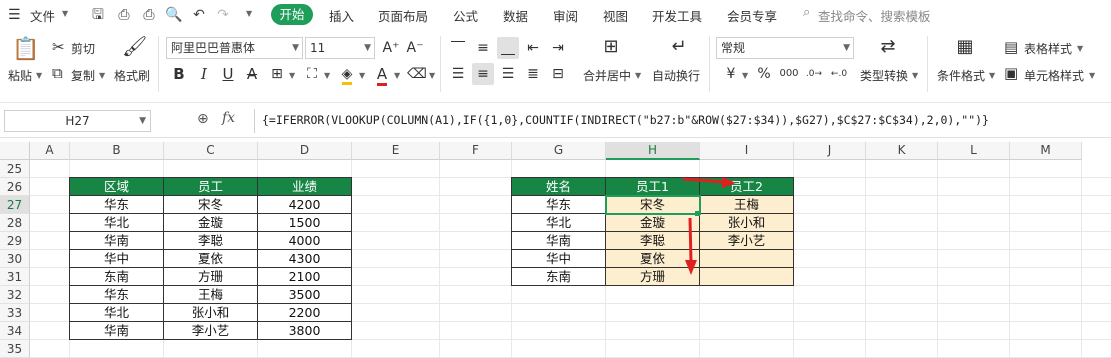 This screenshot has width=1111, height=358. I want to click on table2-cell: 东南, so click(559, 277).